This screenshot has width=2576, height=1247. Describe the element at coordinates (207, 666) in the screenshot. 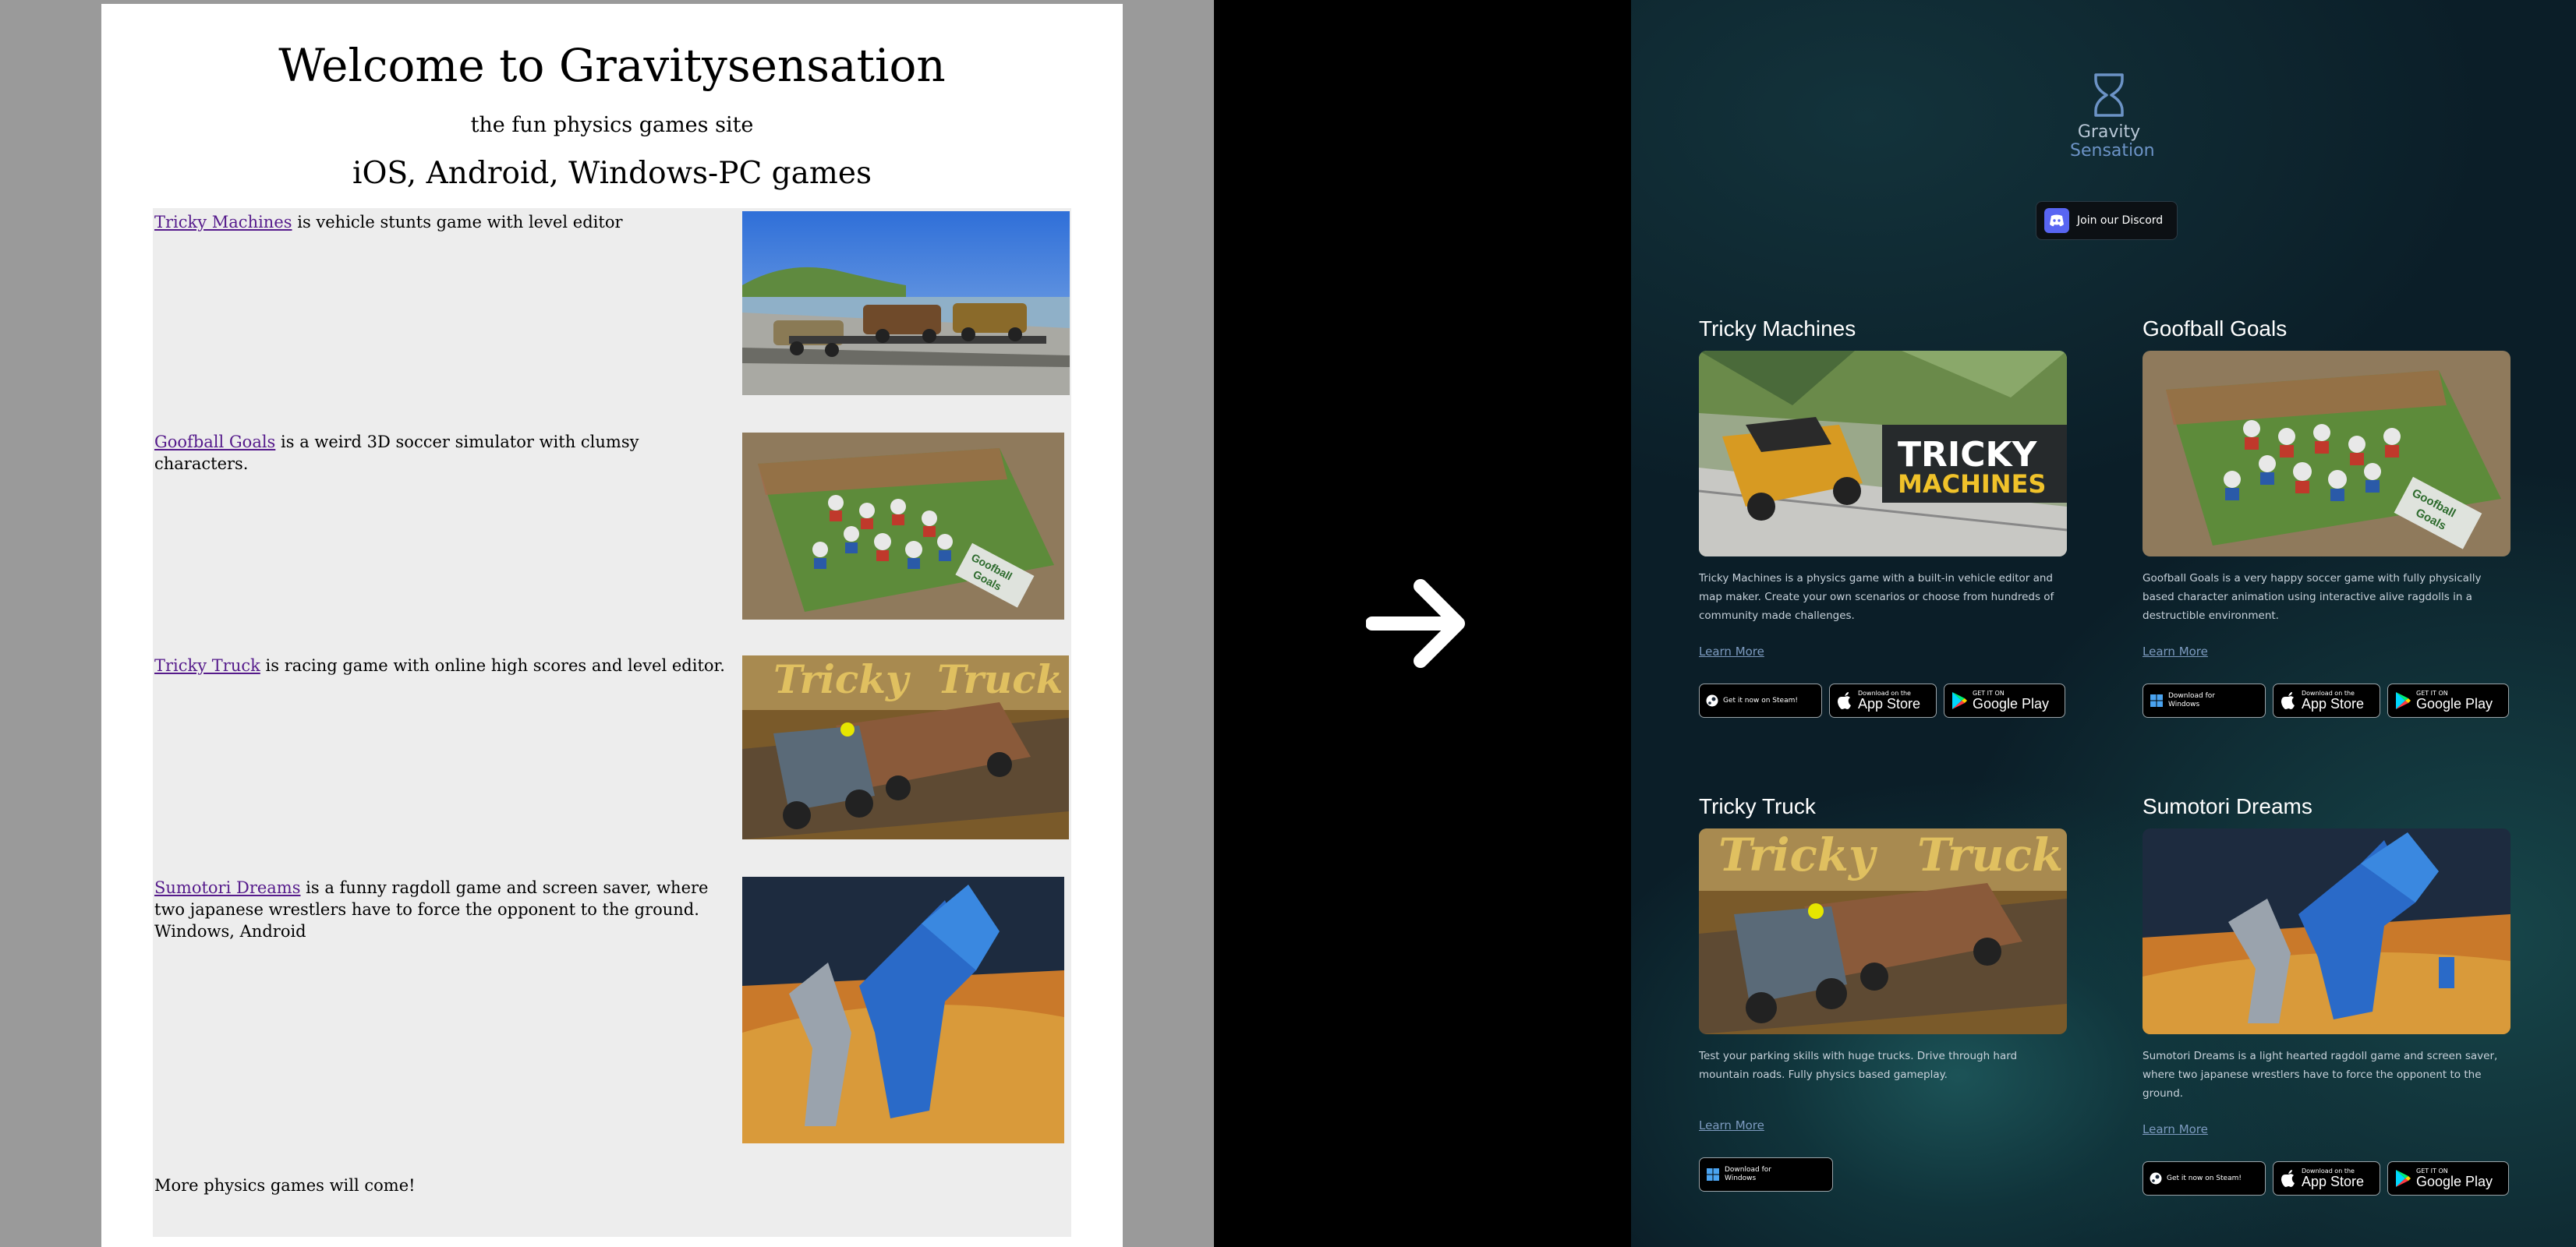

I see `old-link-tricky-truck: Tricky Truck` at that location.